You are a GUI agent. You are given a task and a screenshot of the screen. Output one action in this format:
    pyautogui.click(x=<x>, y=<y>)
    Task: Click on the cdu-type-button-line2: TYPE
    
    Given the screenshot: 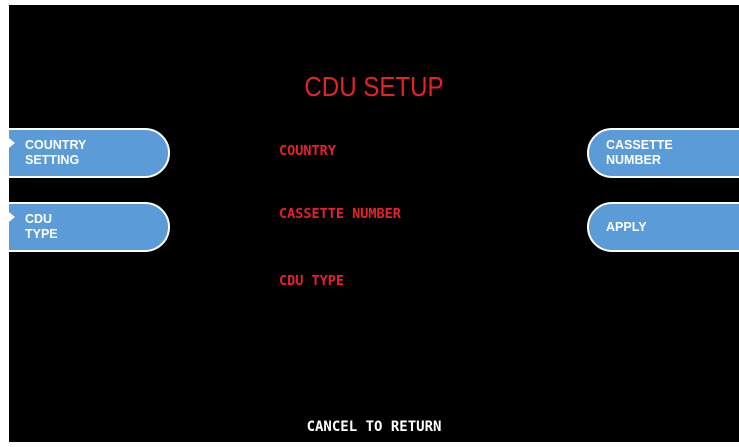 What is the action you would take?
    pyautogui.click(x=41, y=234)
    